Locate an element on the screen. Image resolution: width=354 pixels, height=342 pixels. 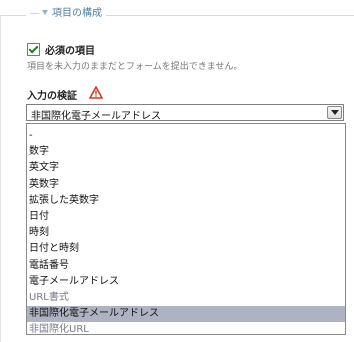
section-legend: — 項目の構成 is located at coordinates (66, 14).